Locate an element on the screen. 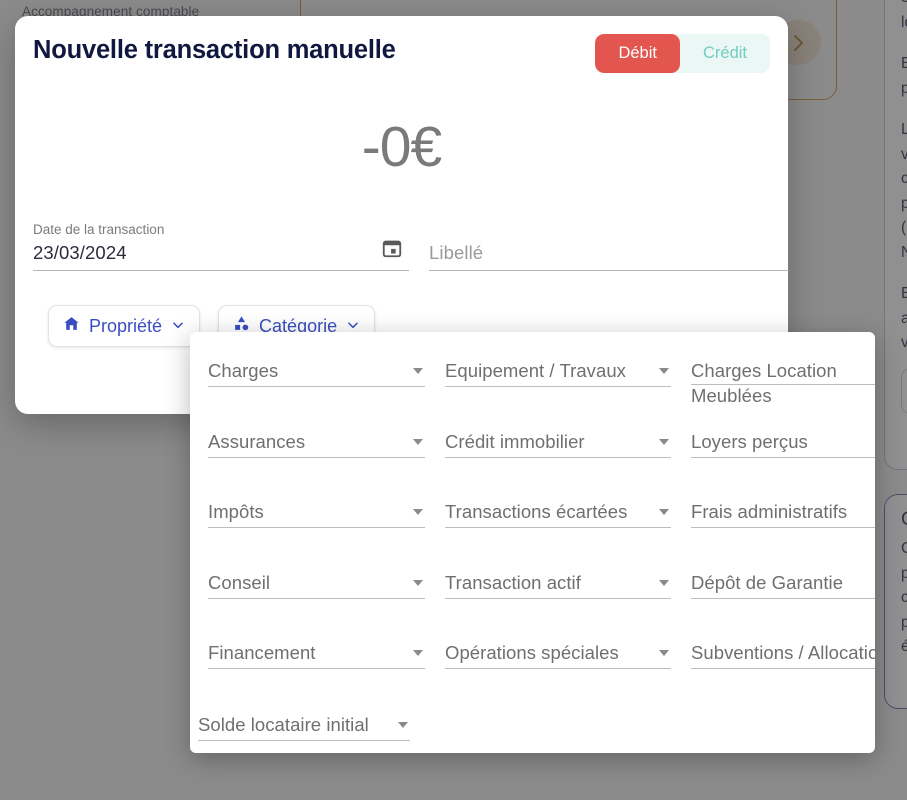 This screenshot has height=800, width=907. category-select: Transaction actif is located at coordinates (558, 584).